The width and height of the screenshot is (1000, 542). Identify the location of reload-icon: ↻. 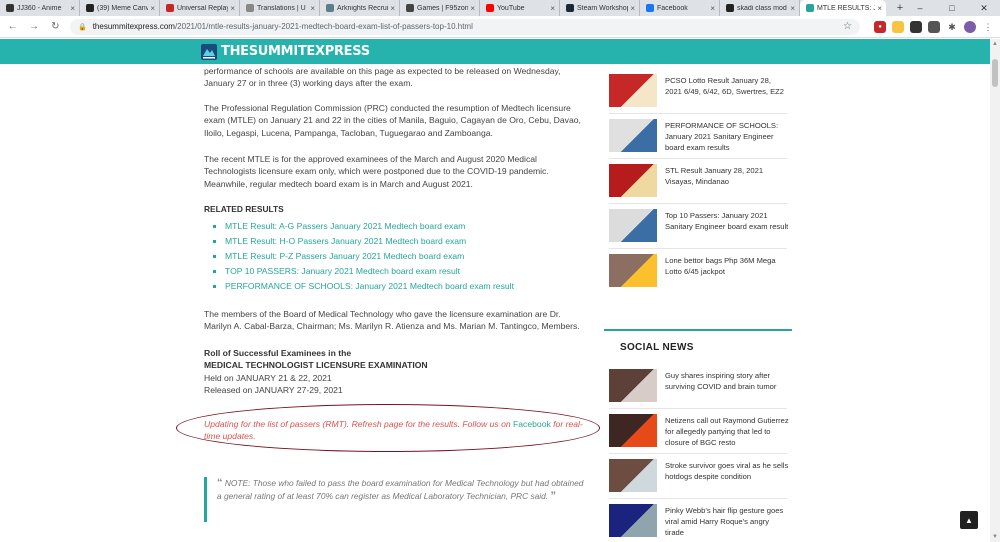
(55, 27).